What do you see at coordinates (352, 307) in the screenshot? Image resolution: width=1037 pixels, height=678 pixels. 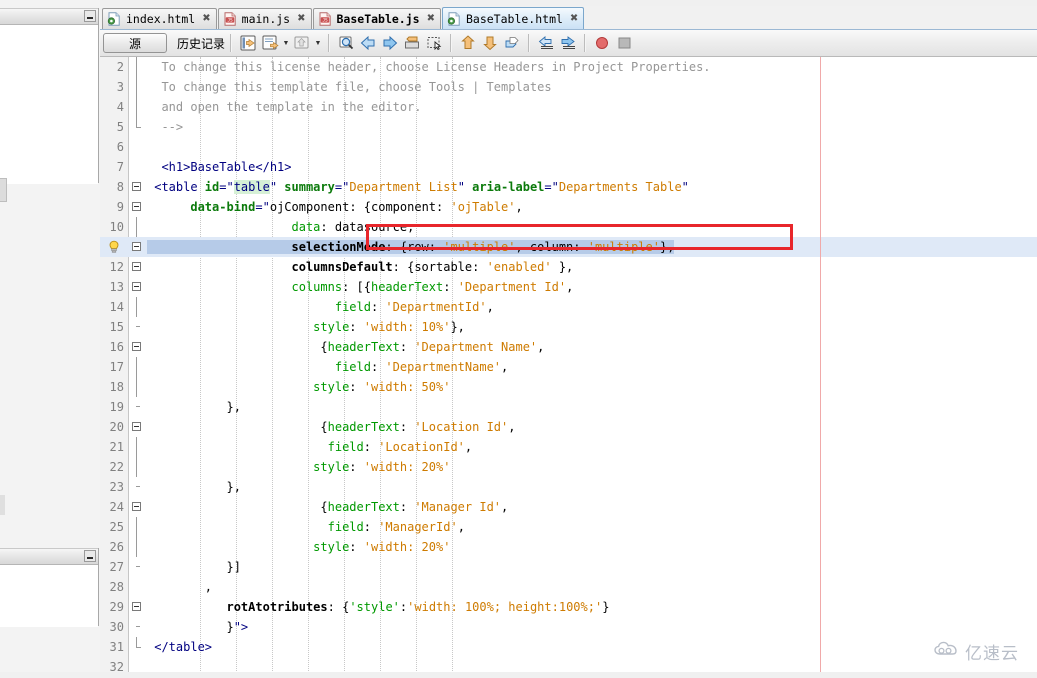 I see `code-token: field` at bounding box center [352, 307].